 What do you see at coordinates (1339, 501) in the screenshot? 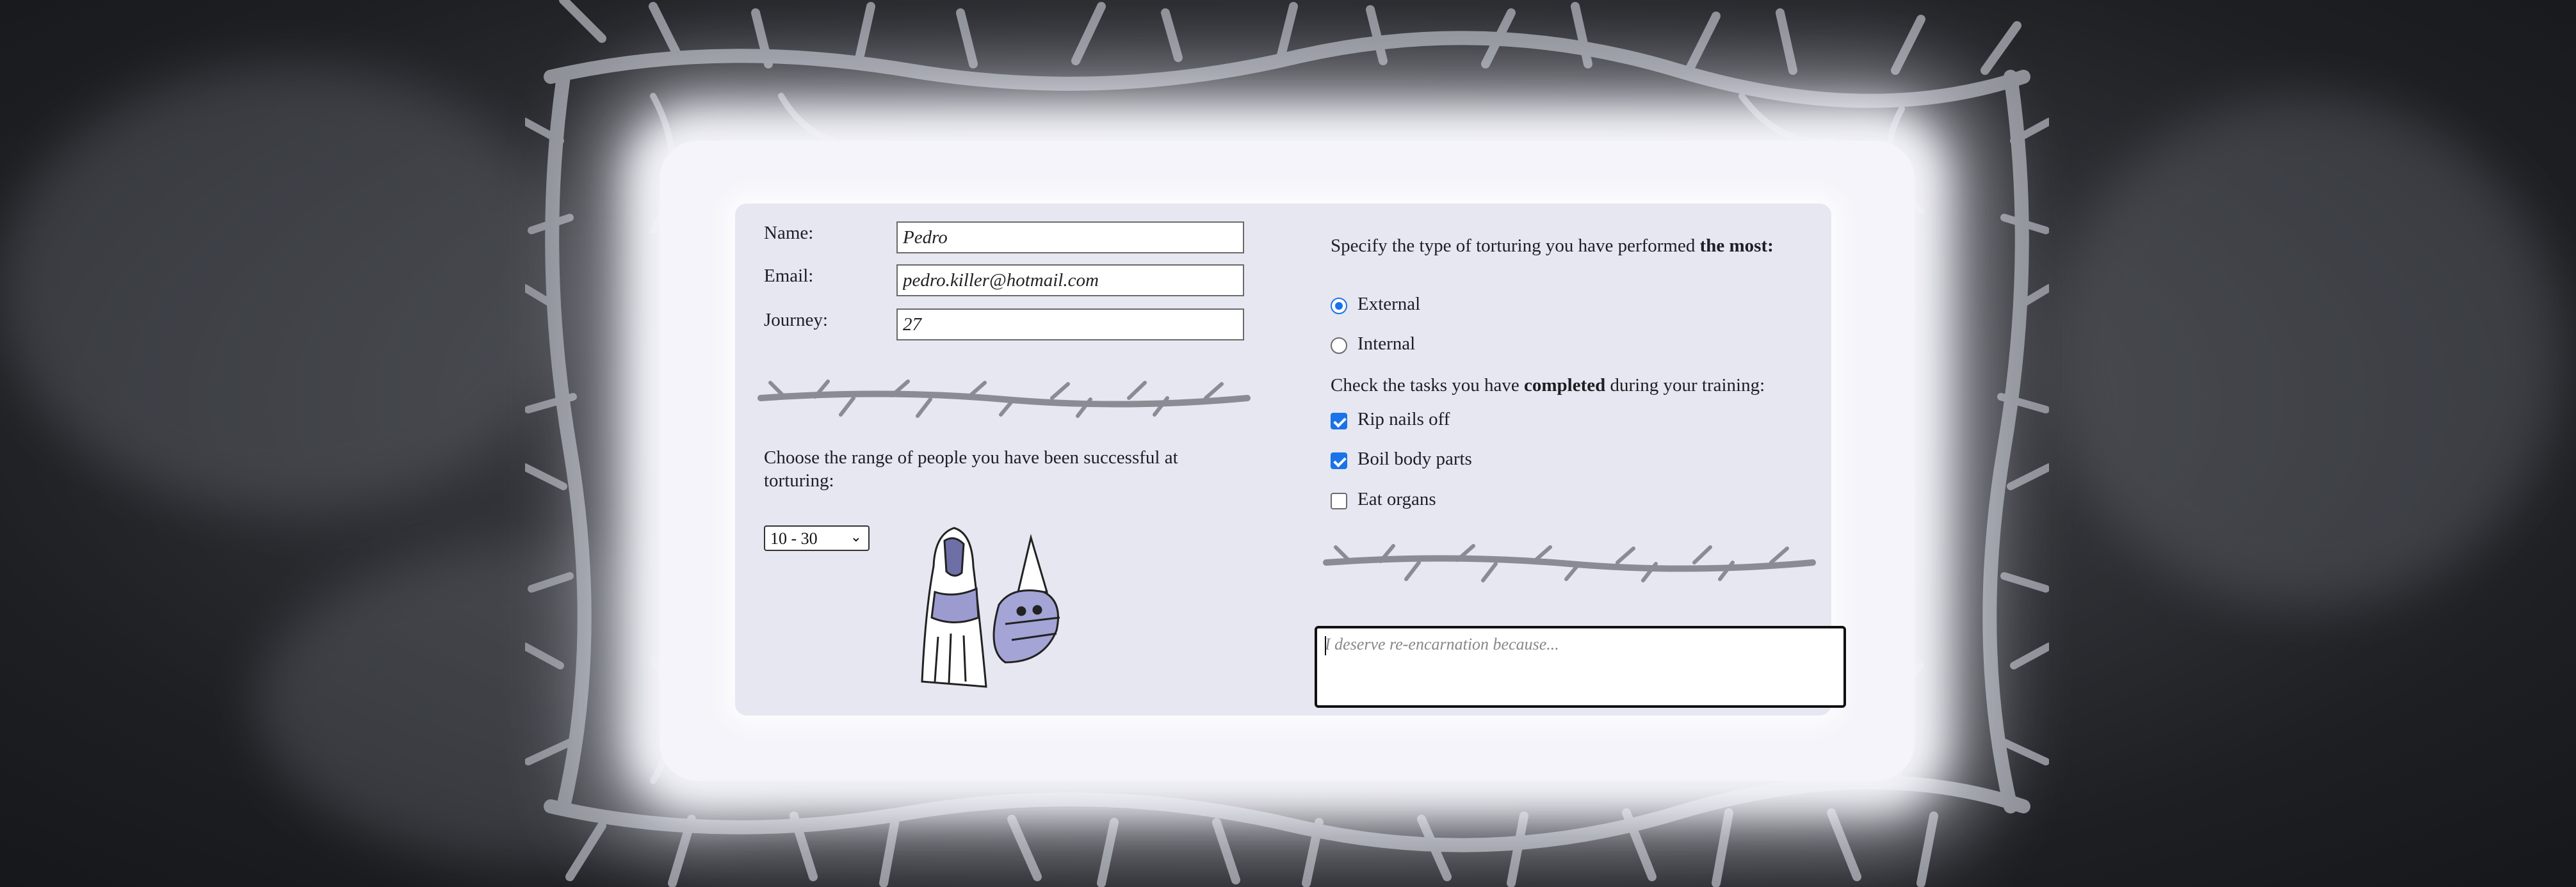
I see `task-eat-checkbox` at bounding box center [1339, 501].